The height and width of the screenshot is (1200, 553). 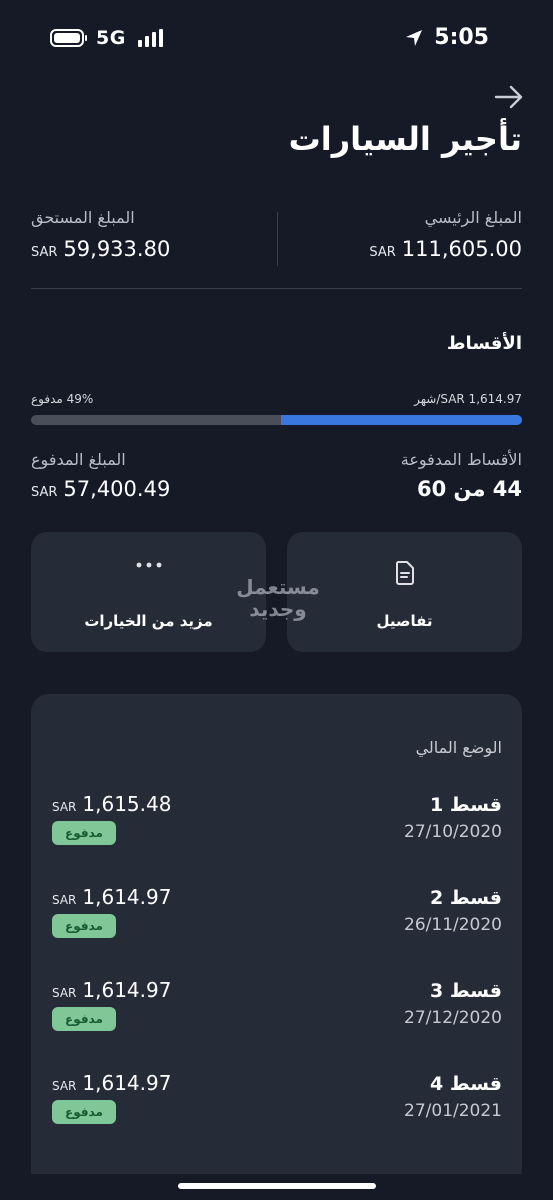 I want to click on paid-installments-block: الأقساط المدفوعة 44 من 60, so click(x=461, y=475).